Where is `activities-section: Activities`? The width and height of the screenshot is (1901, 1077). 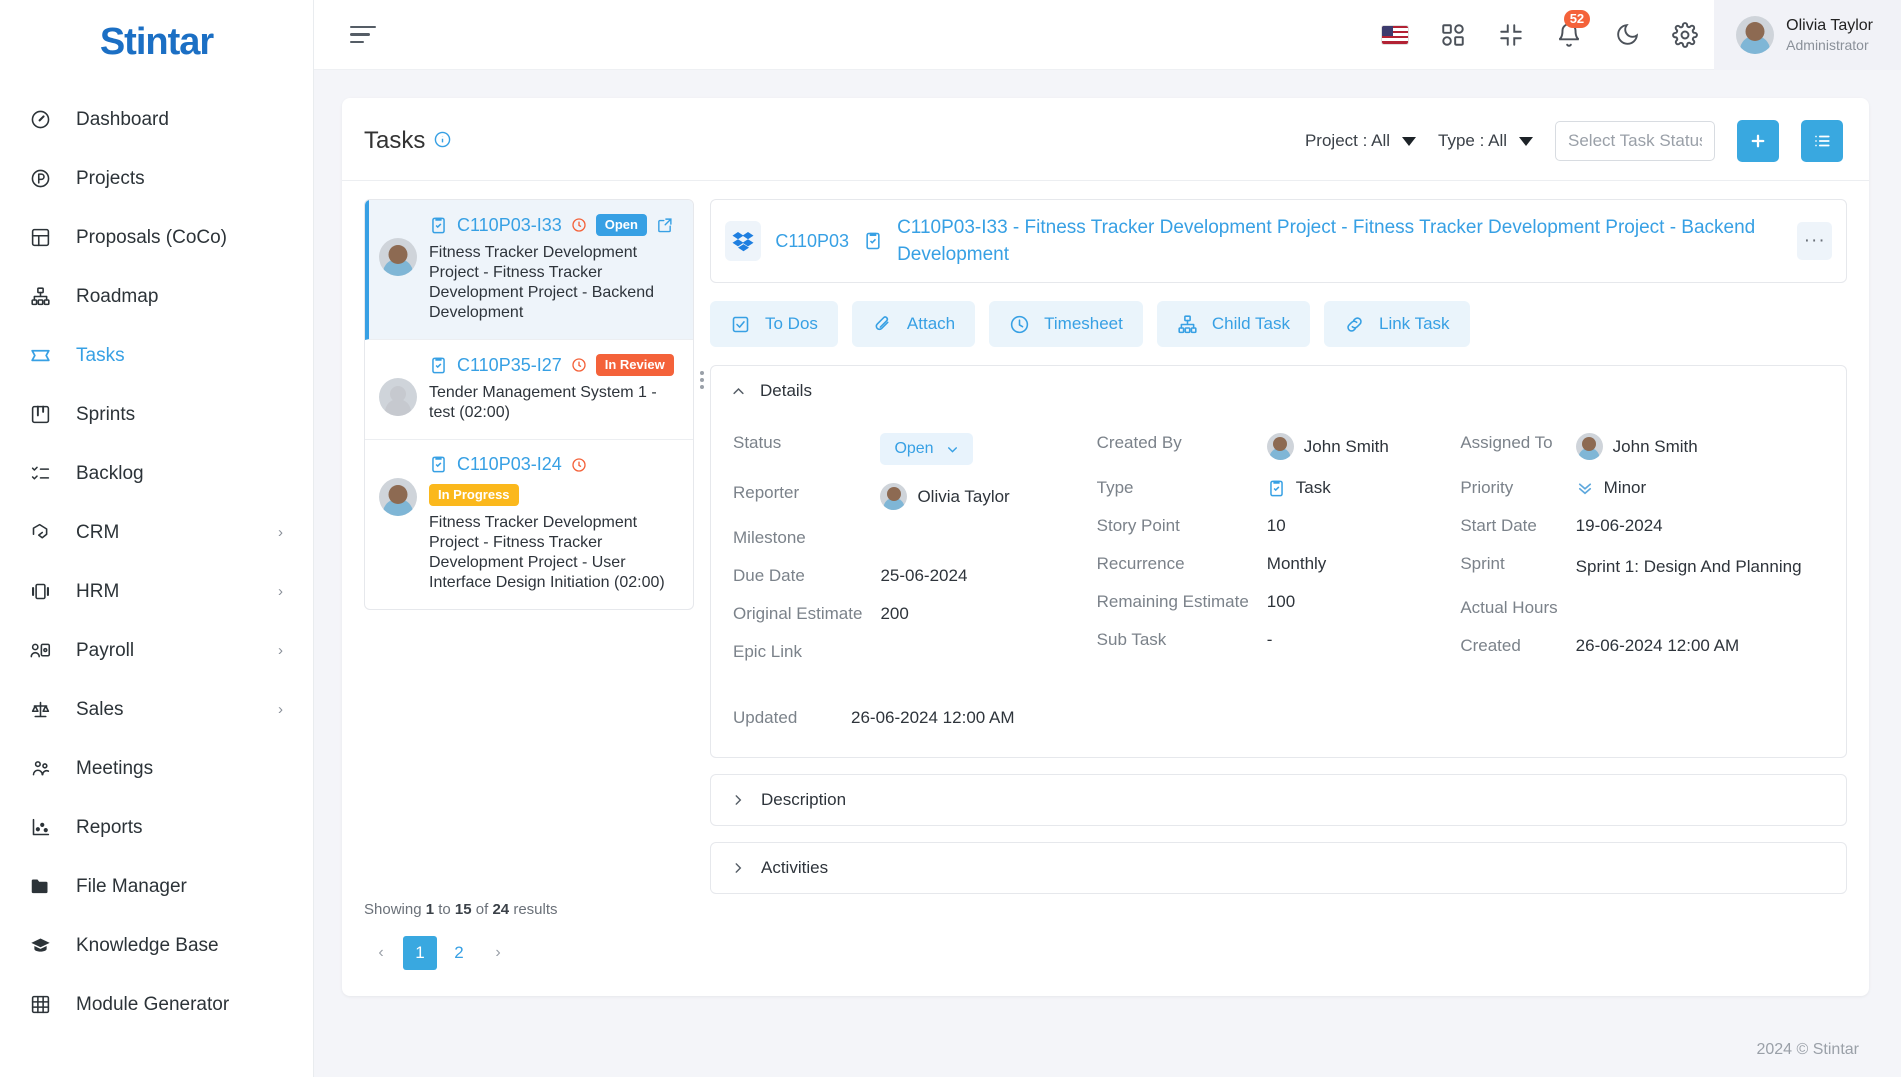 activities-section: Activities is located at coordinates (1278, 868).